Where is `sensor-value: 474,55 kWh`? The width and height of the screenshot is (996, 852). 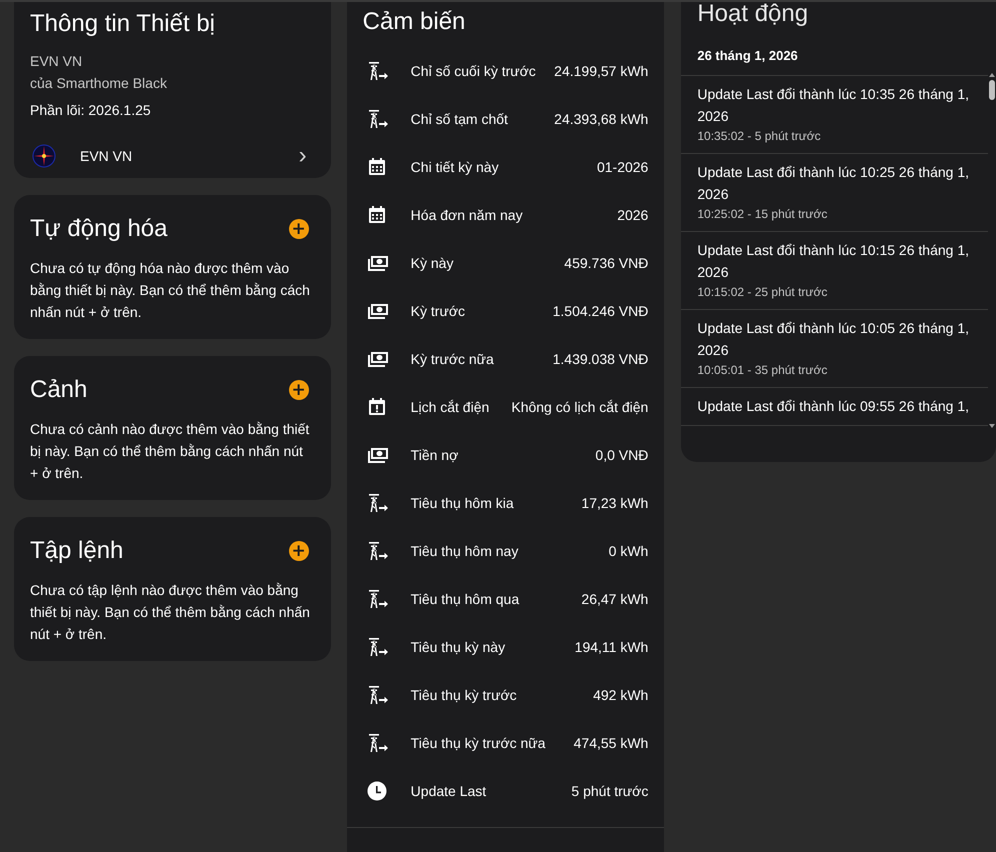
sensor-value: 474,55 kWh is located at coordinates (611, 743).